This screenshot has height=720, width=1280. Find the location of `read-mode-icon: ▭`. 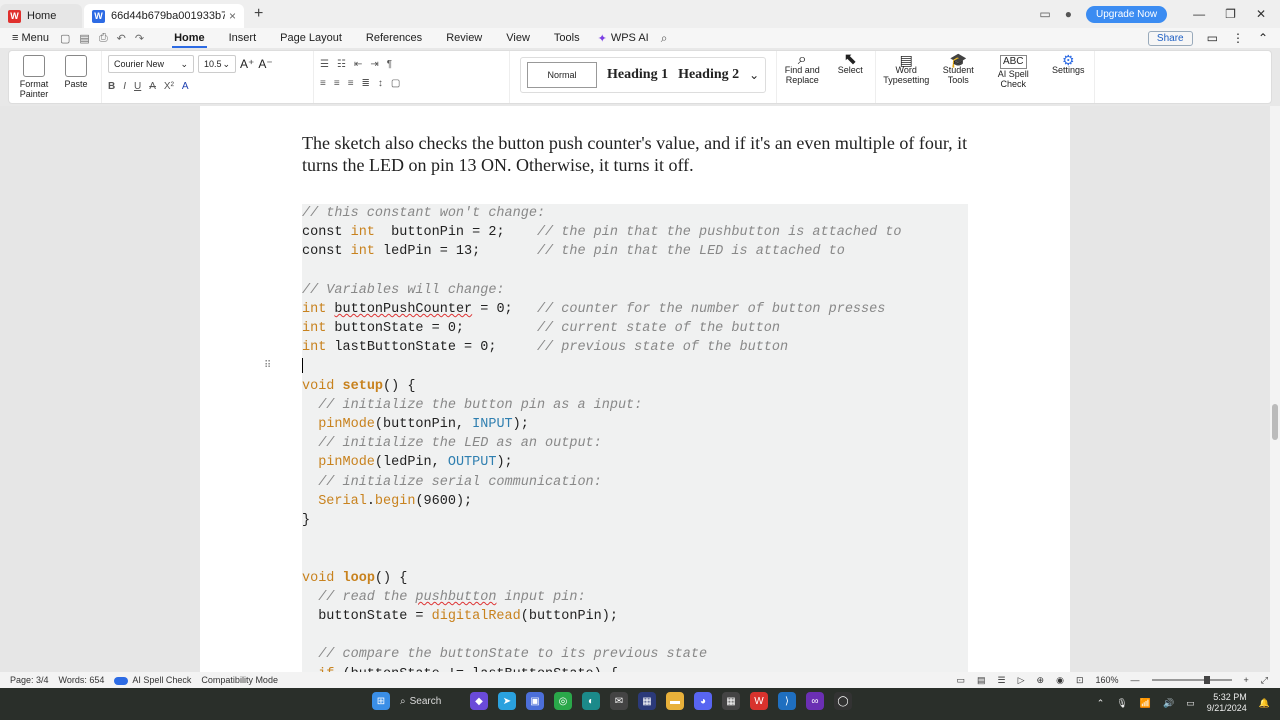

read-mode-icon: ▭ is located at coordinates (961, 680).